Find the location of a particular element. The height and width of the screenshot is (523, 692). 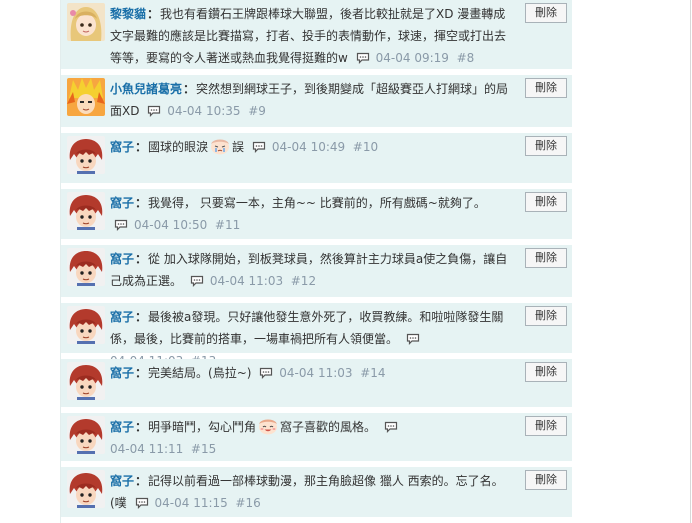

avatar-blonde-girl-icon is located at coordinates (86, 22).